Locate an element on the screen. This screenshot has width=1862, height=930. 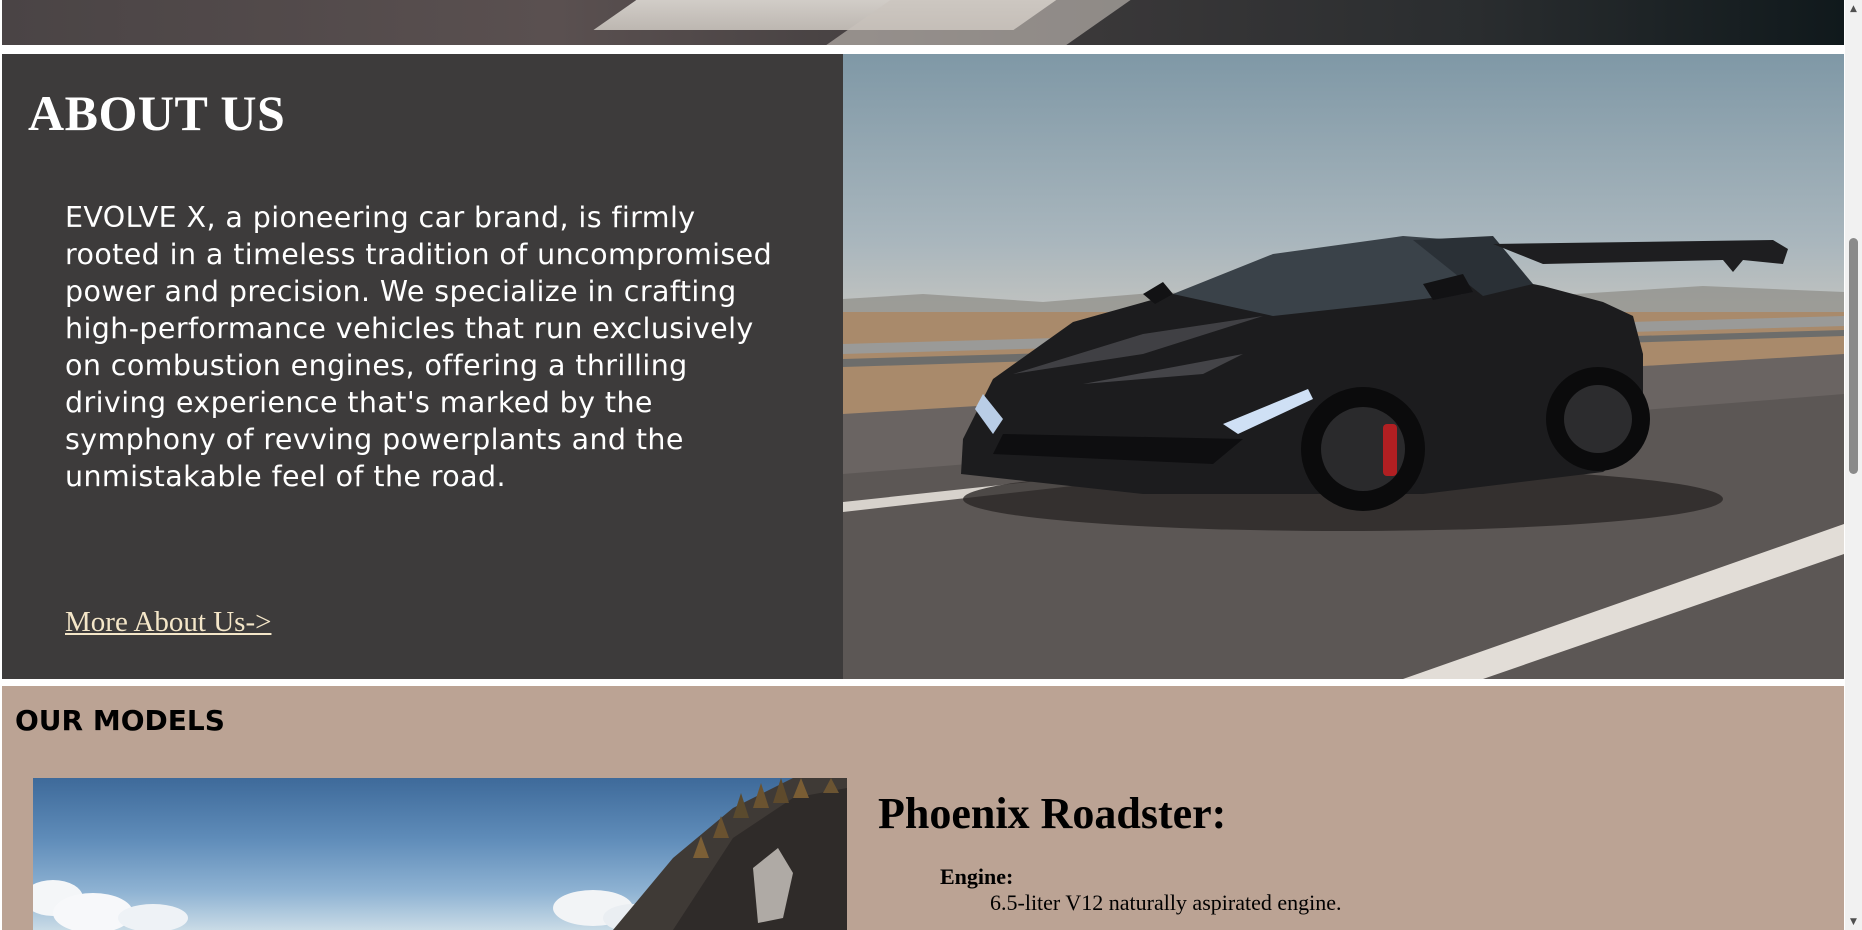
models-title: OUR MODELS is located at coordinates (120, 720).